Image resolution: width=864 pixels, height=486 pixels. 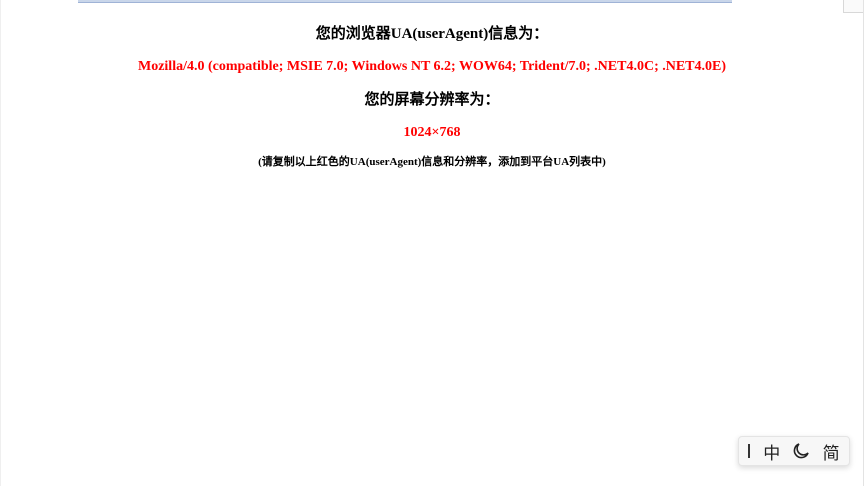 I want to click on top-right-corner, so click(x=853, y=6).